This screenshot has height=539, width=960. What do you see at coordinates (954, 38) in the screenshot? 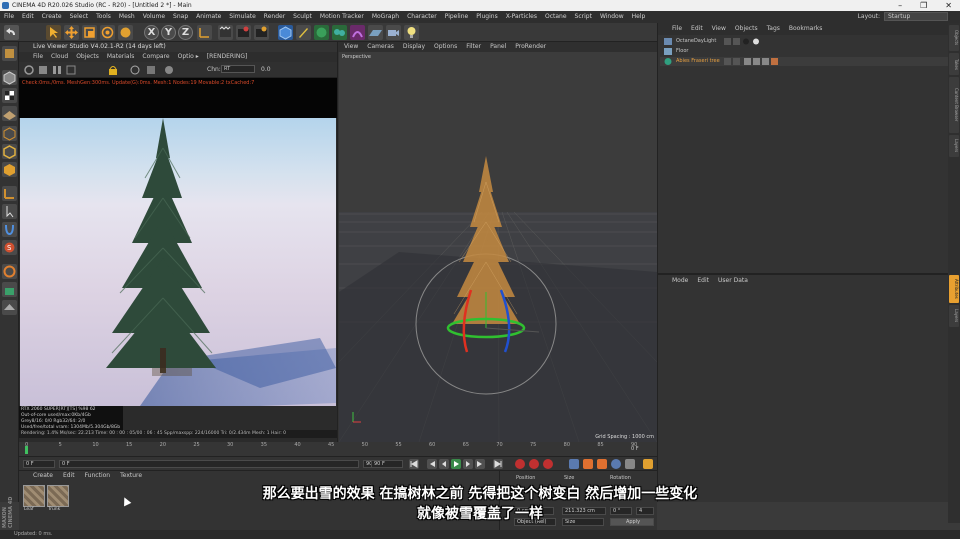
I see `tab-objects: Objects` at bounding box center [954, 38].